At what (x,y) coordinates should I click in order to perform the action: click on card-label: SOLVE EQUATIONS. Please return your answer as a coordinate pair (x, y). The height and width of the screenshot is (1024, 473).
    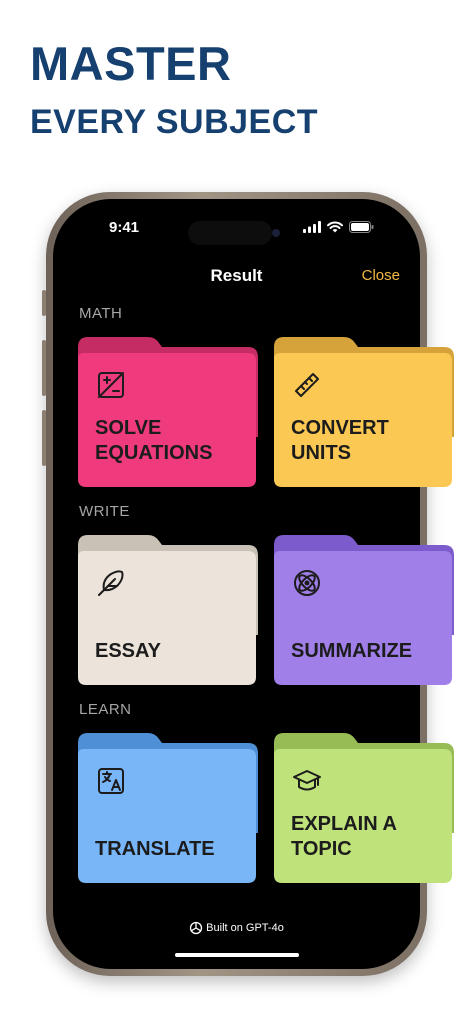
    Looking at the image, I should click on (154, 440).